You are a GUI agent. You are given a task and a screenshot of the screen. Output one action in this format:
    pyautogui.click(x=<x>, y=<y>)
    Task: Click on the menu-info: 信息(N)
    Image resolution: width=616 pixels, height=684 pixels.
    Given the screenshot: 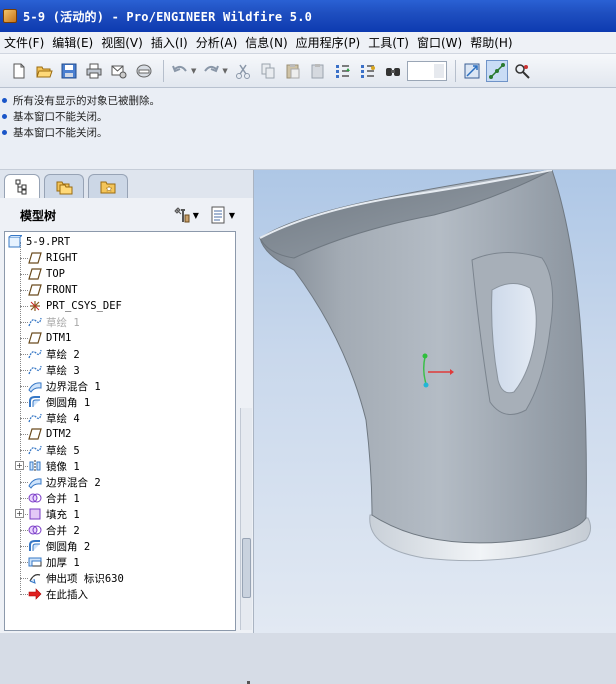 What is the action you would take?
    pyautogui.click(x=268, y=43)
    